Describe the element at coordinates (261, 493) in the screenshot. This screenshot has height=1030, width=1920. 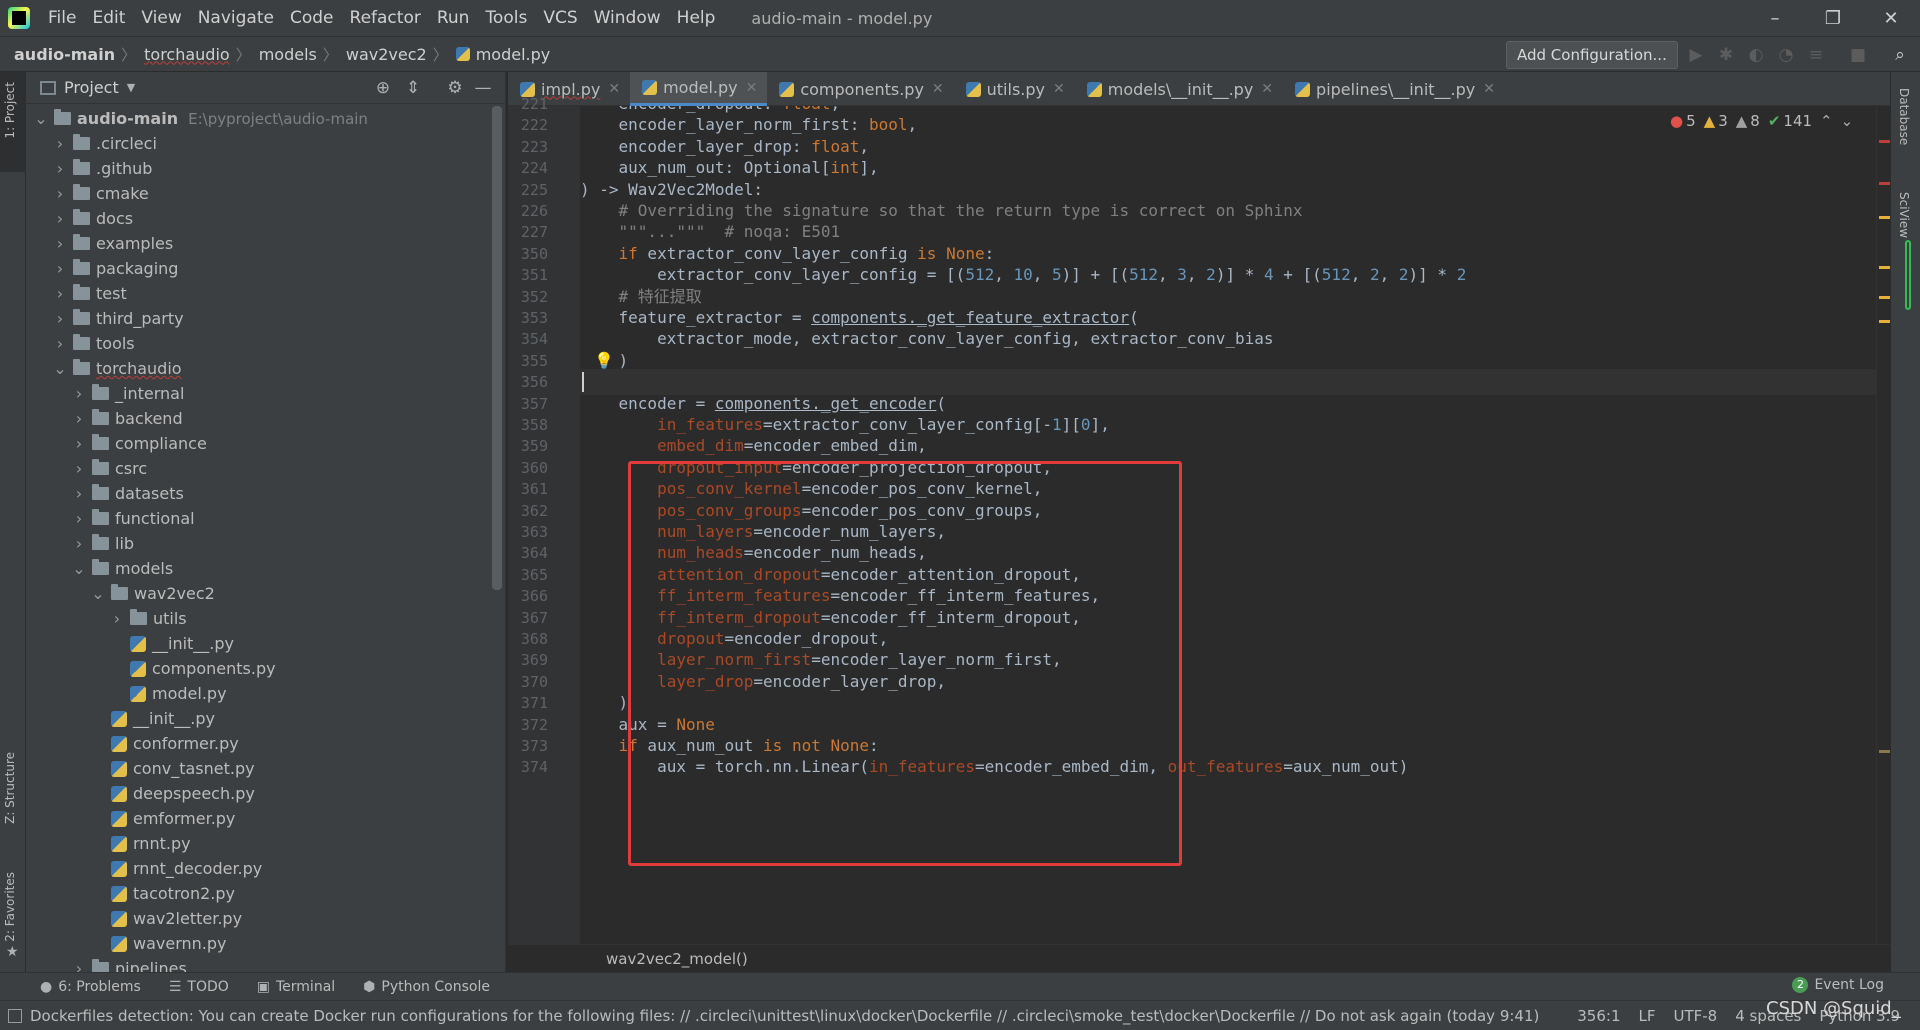
I see `tree-folder: › datasets` at that location.